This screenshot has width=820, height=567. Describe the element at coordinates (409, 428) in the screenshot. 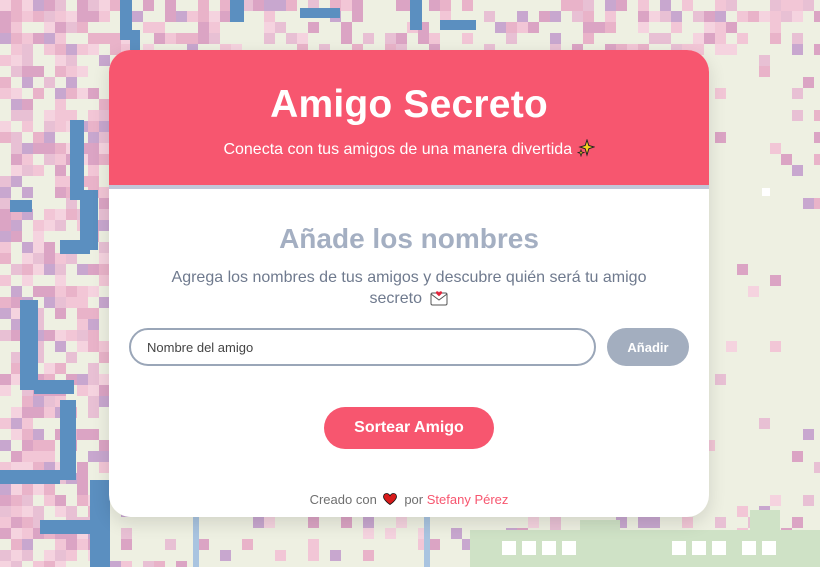

I see `draw-friend-button: Sortear Amigo` at that location.